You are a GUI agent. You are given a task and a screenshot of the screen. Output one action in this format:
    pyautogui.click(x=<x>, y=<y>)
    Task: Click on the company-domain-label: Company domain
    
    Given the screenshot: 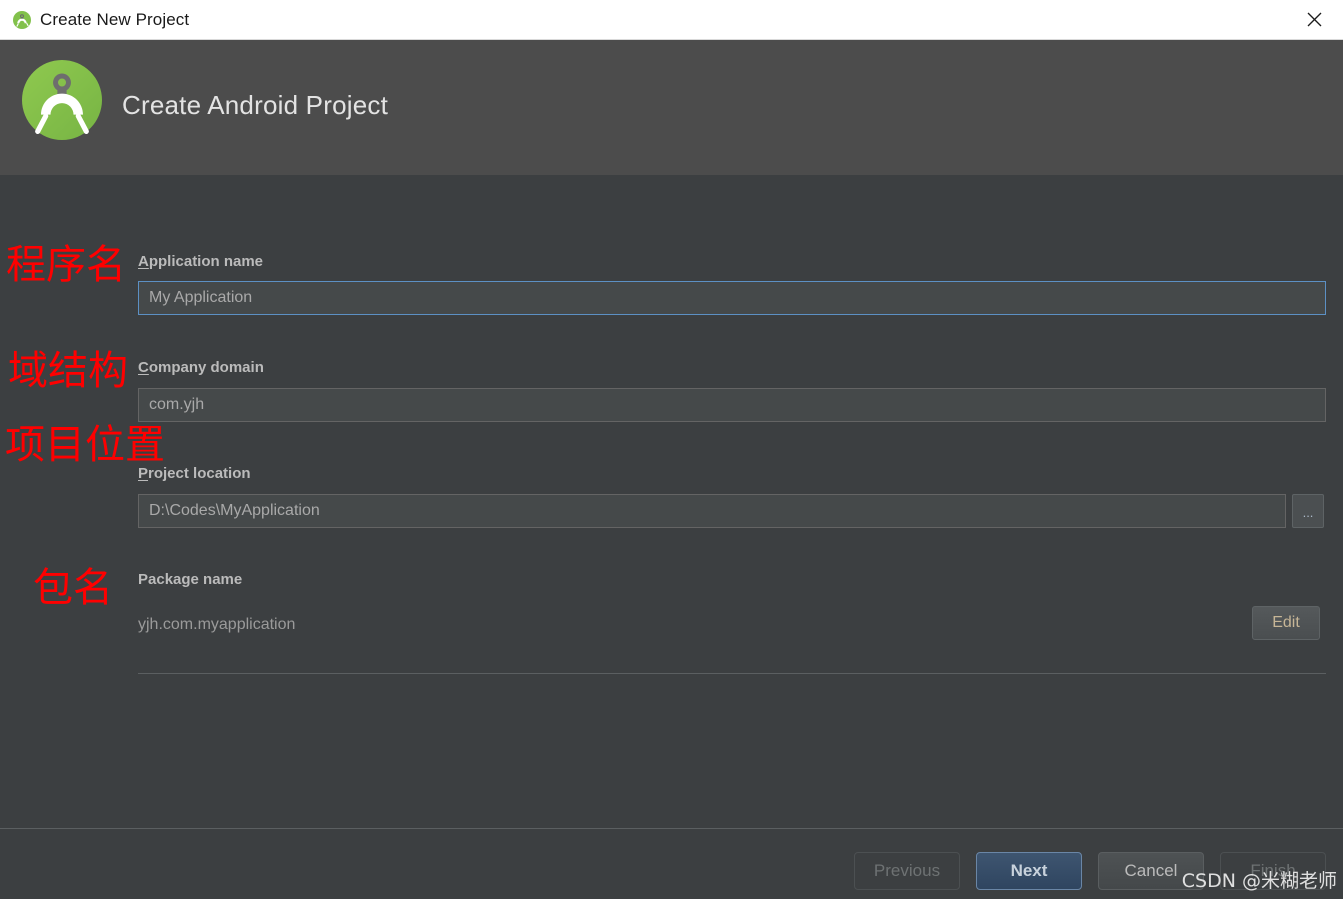 What is the action you would take?
    pyautogui.click(x=201, y=367)
    